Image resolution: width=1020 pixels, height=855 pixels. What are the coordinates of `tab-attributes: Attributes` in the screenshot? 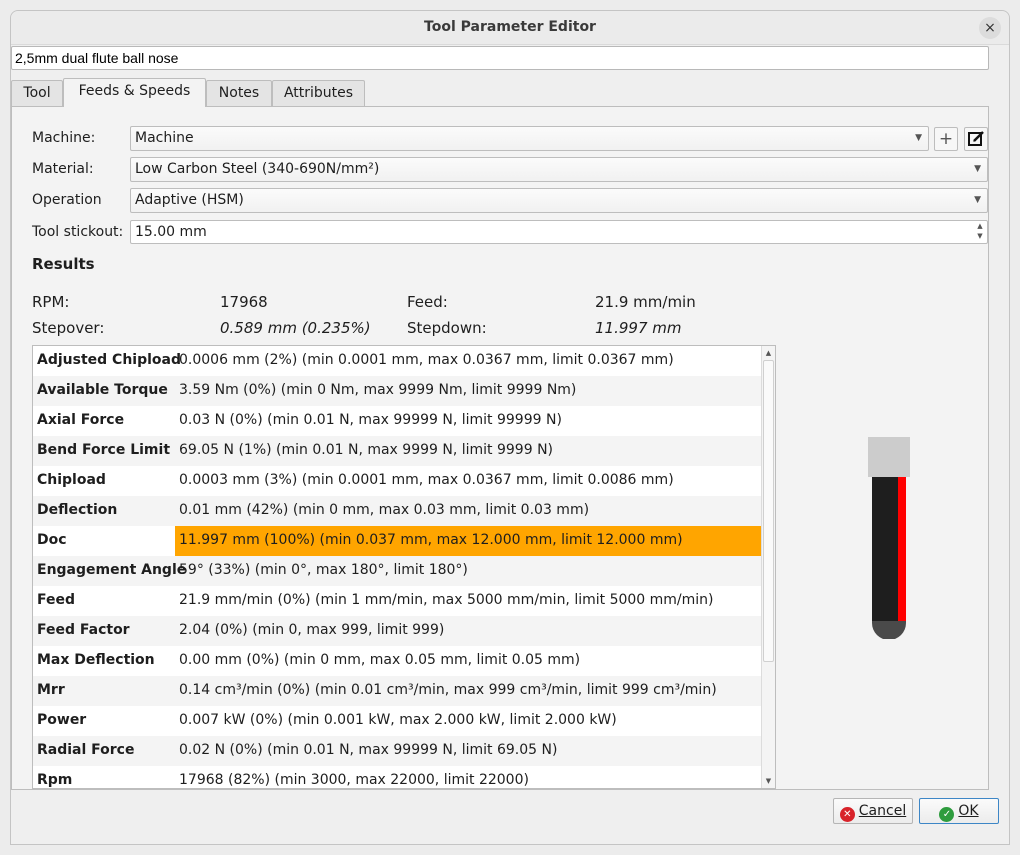 It's located at (318, 93).